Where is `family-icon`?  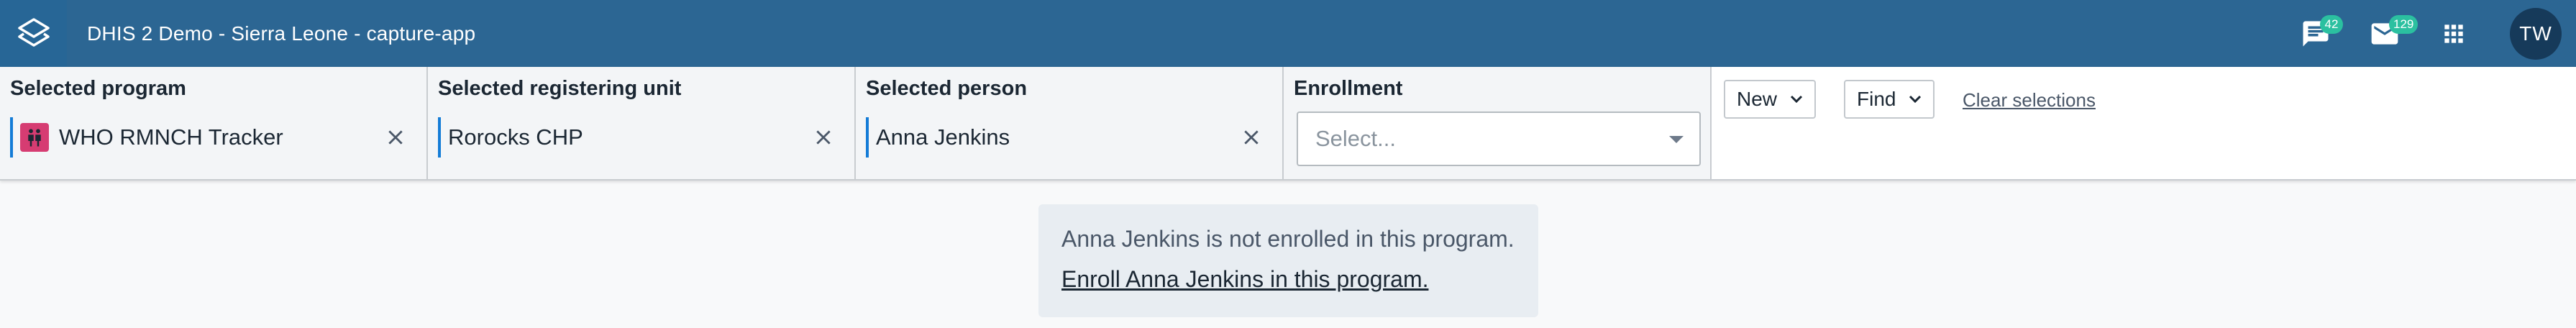
family-icon is located at coordinates (34, 137).